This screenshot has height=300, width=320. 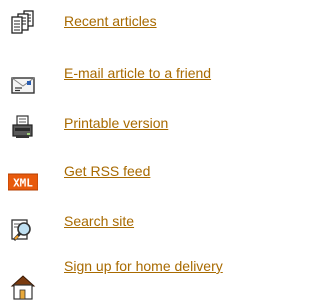 I want to click on search-site-link: Search site, so click(x=99, y=221).